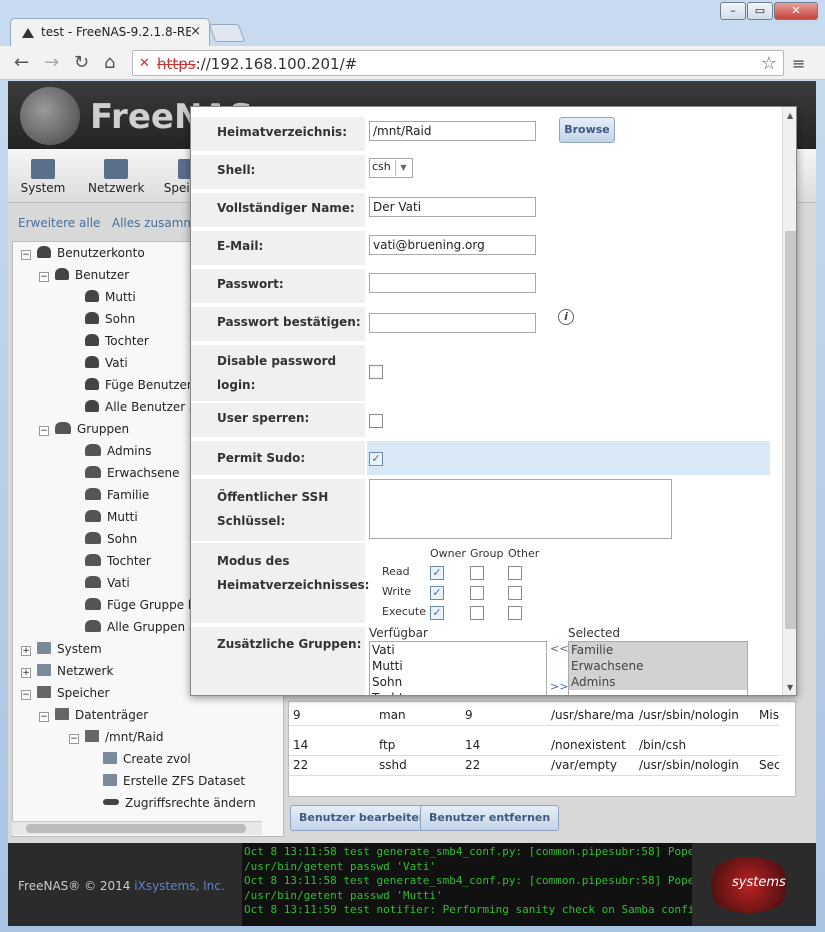  I want to click on remove-user-button: Benutzer entfernen, so click(490, 818).